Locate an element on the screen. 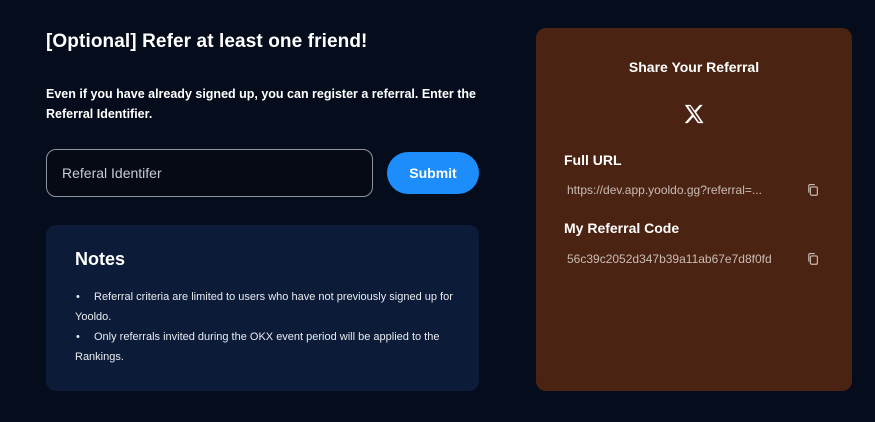 This screenshot has height=422, width=875. page-title: [Optional] Refer at least one friend! is located at coordinates (207, 41).